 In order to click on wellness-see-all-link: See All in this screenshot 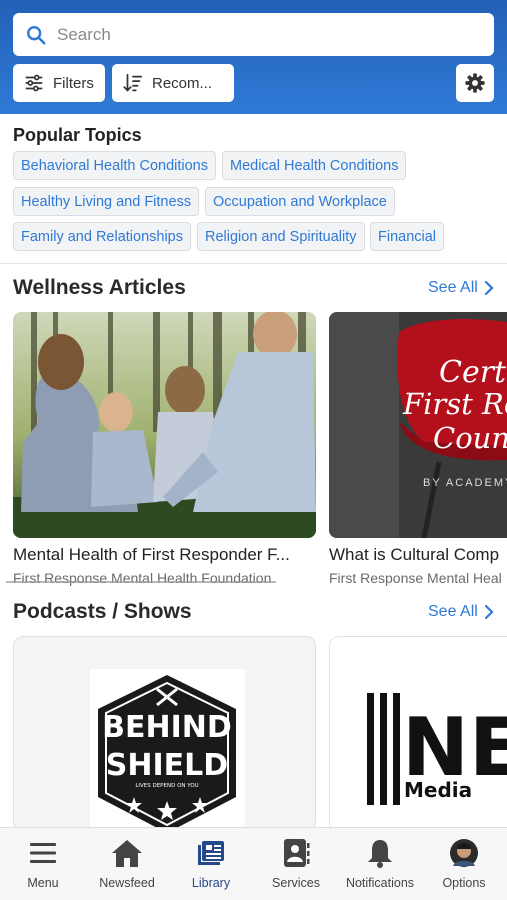, I will do `click(461, 288)`.